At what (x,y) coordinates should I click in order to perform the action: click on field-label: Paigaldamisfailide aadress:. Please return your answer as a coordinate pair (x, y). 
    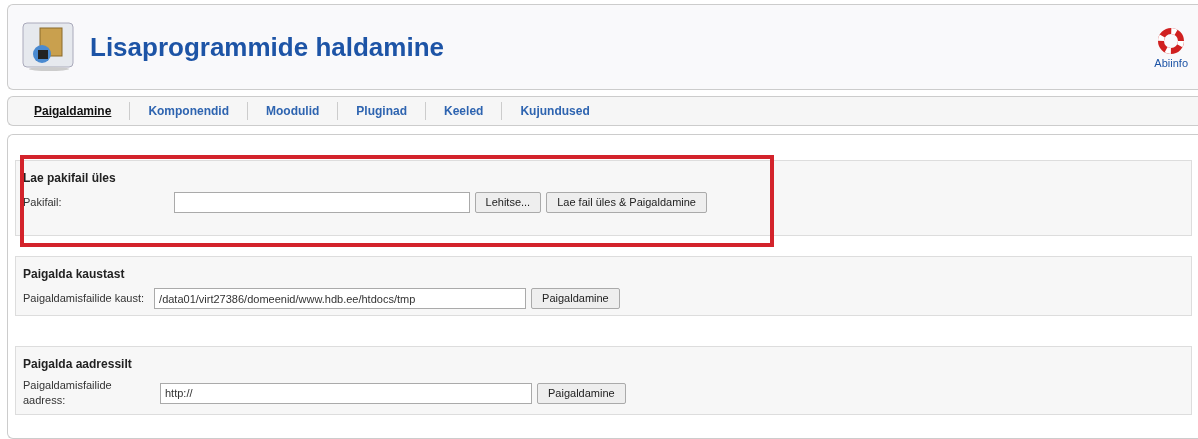
    Looking at the image, I should click on (68, 393).